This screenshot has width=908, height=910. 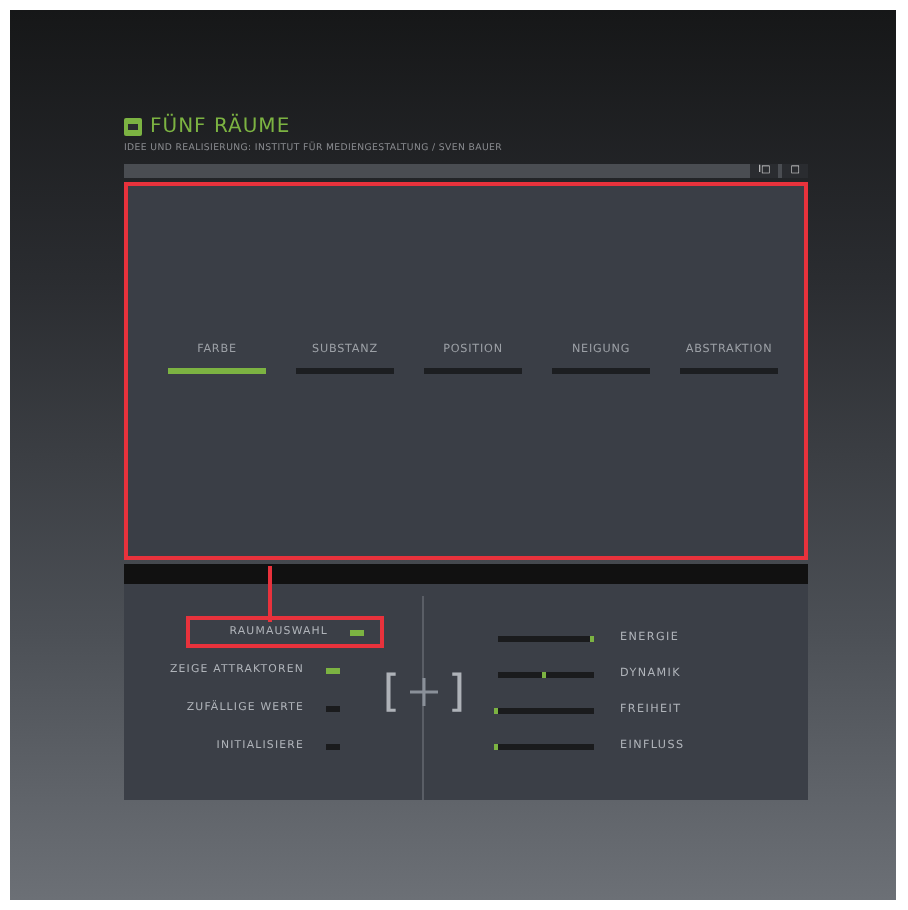 I want to click on bracket-text: ], so click(x=457, y=692).